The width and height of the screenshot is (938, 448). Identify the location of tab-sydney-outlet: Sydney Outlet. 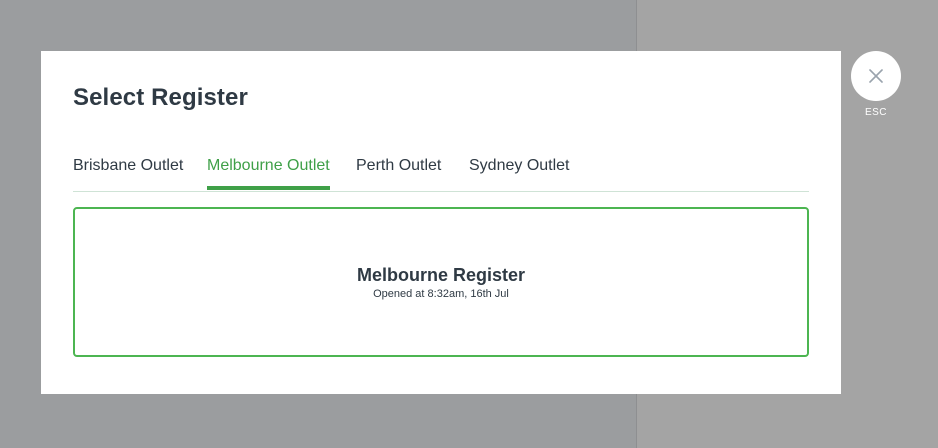
(519, 173).